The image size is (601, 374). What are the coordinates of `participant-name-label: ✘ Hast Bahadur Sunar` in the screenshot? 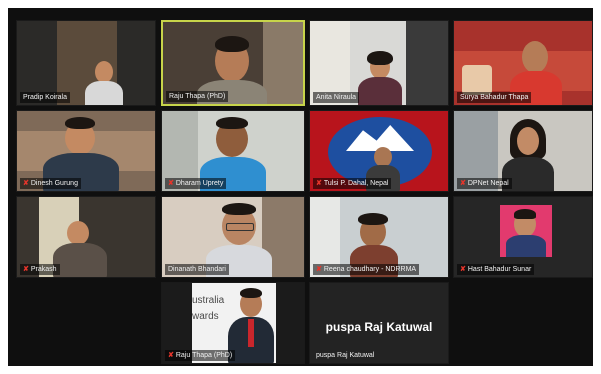 It's located at (496, 269).